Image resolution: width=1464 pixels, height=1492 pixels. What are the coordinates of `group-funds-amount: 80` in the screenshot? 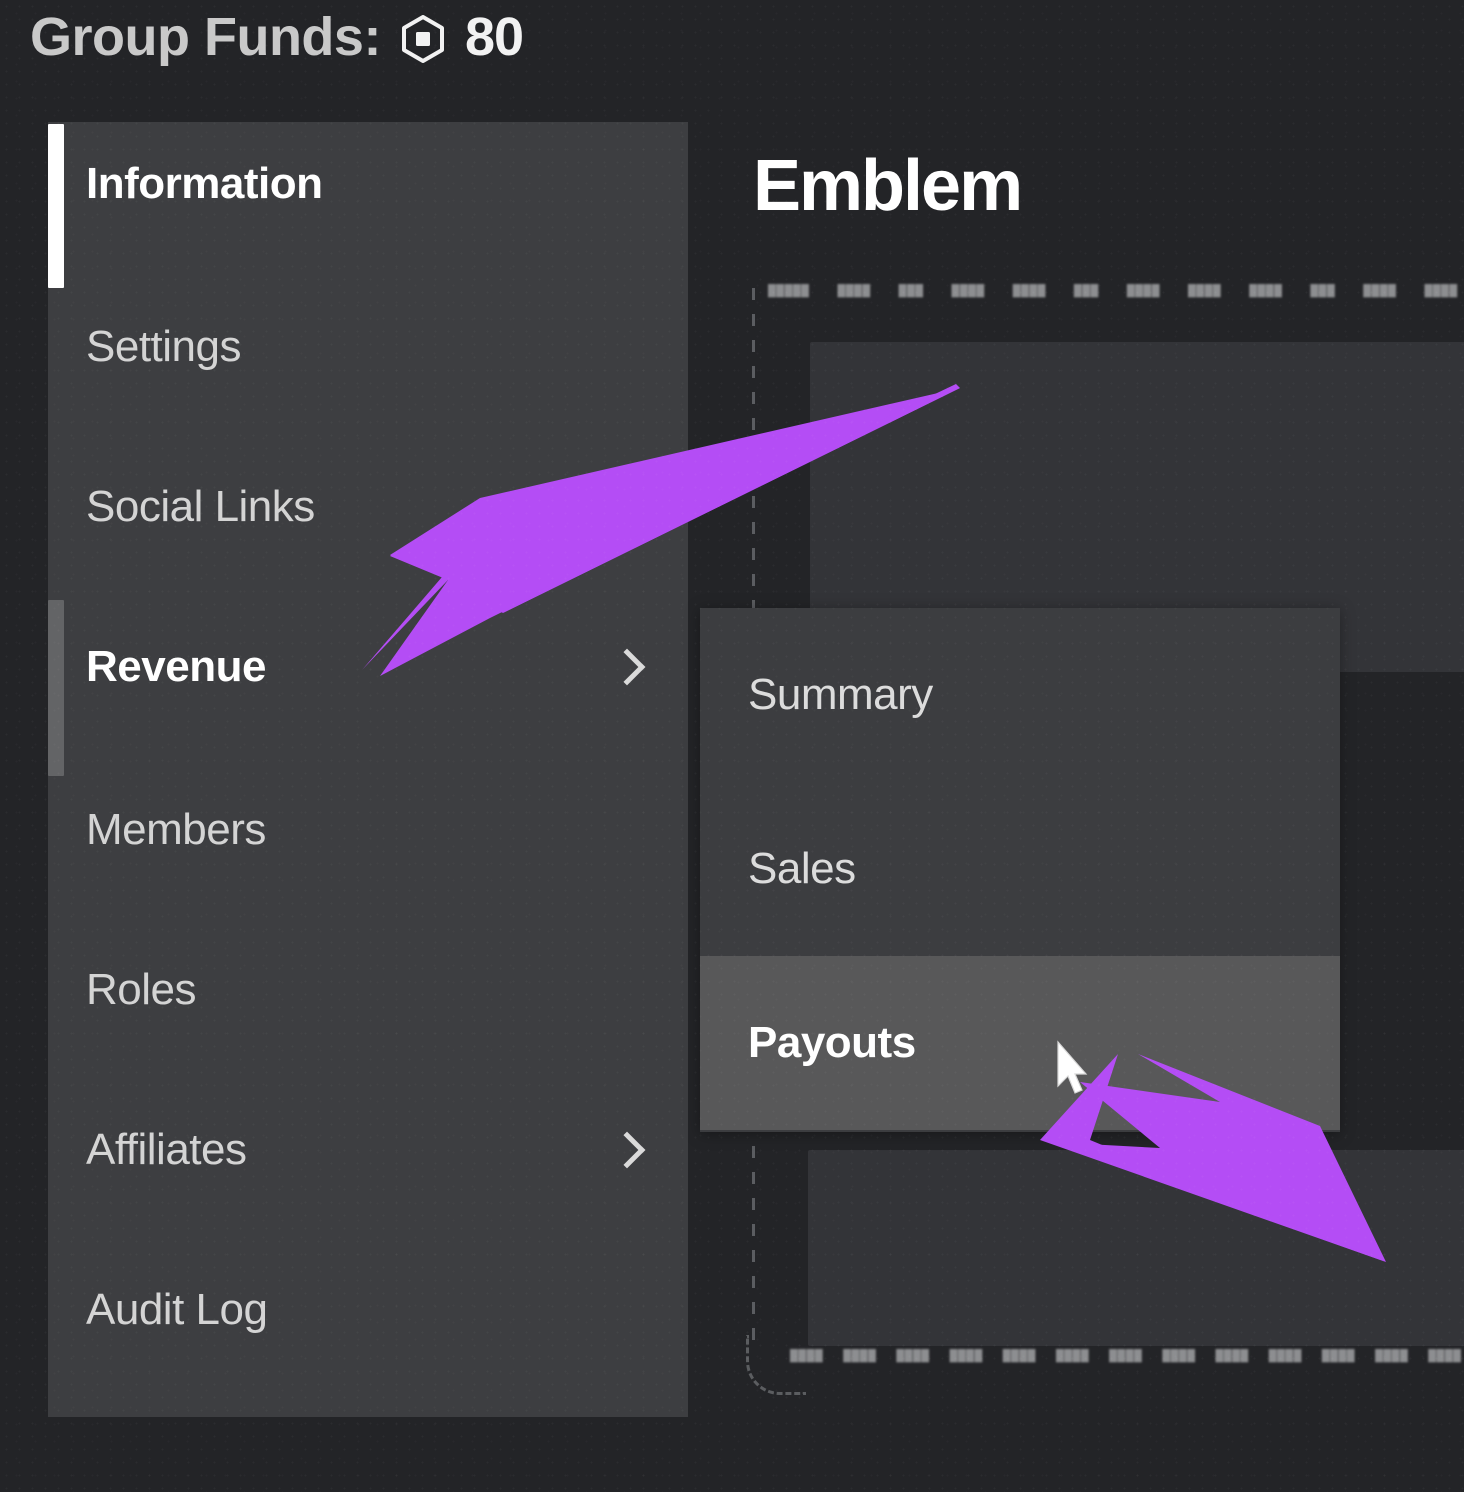 It's located at (494, 37).